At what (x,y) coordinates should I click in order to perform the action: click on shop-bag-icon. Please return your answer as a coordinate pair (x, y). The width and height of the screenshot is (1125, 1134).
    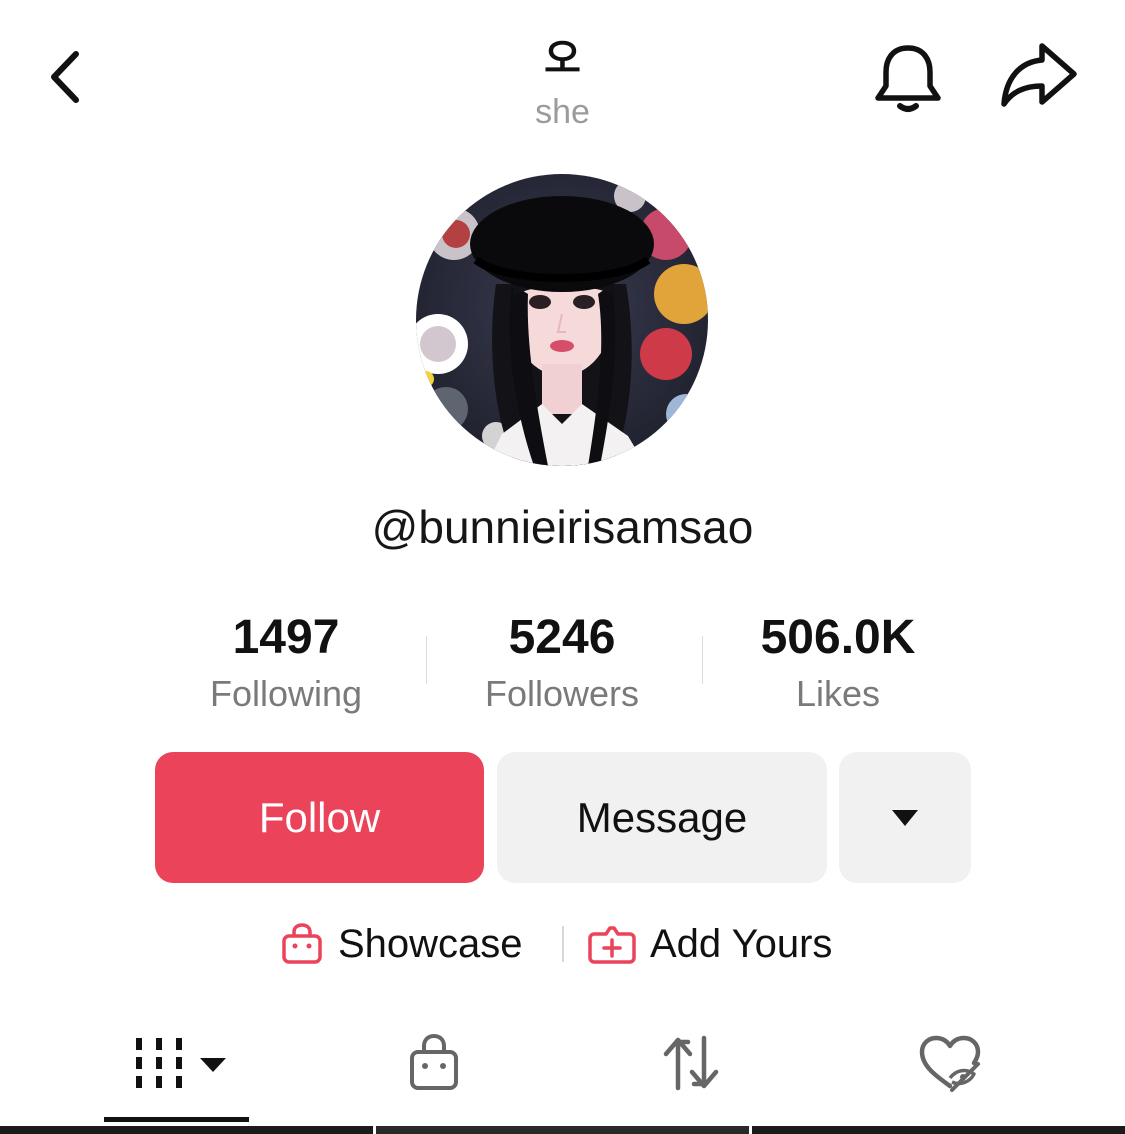
    Looking at the image, I should click on (434, 1061).